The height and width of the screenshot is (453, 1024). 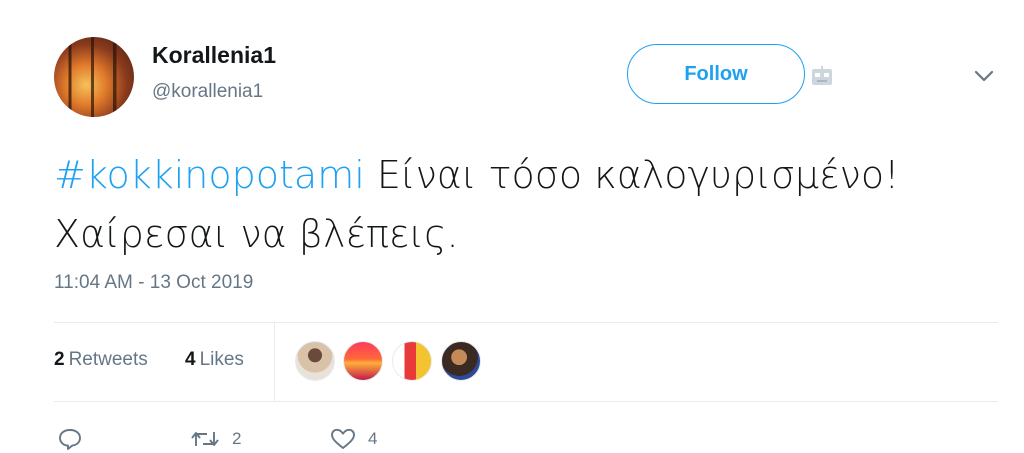 I want to click on reply-button, so click(x=70, y=439).